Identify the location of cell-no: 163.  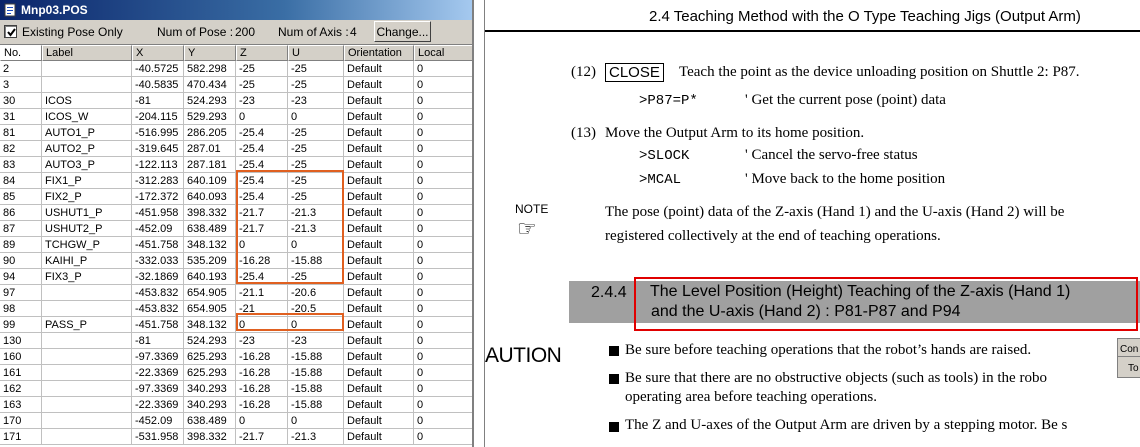
(21, 405).